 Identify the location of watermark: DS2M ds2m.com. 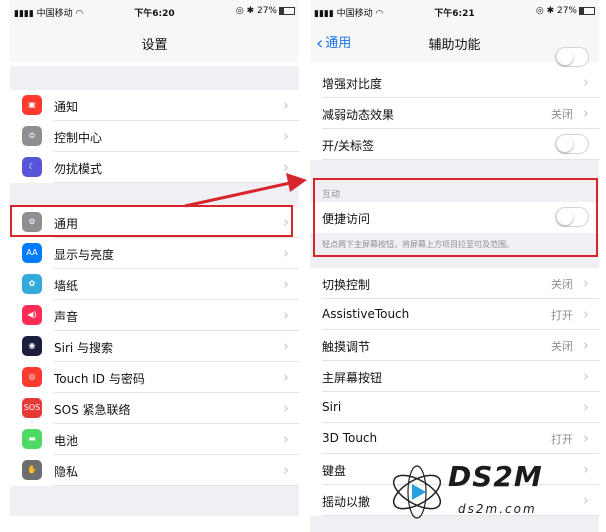
(491, 492).